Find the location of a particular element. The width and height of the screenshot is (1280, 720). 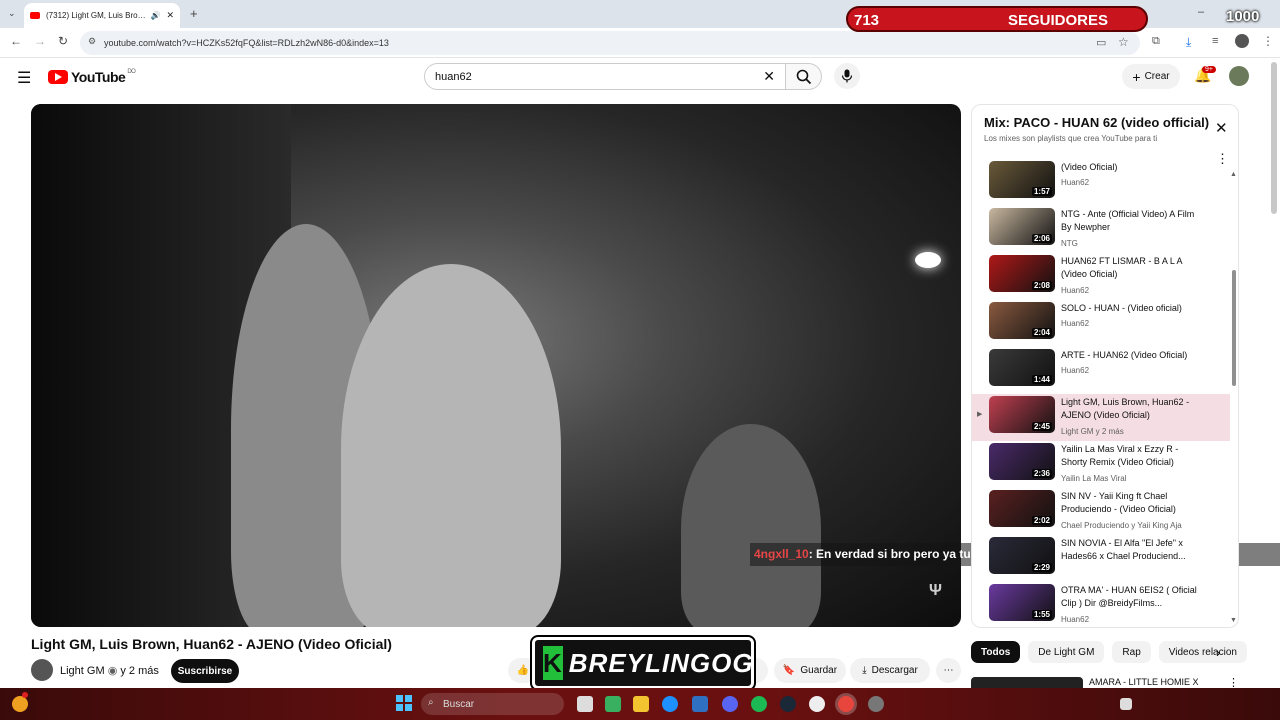

download-icon: ⤓ is located at coordinates (1188, 42).